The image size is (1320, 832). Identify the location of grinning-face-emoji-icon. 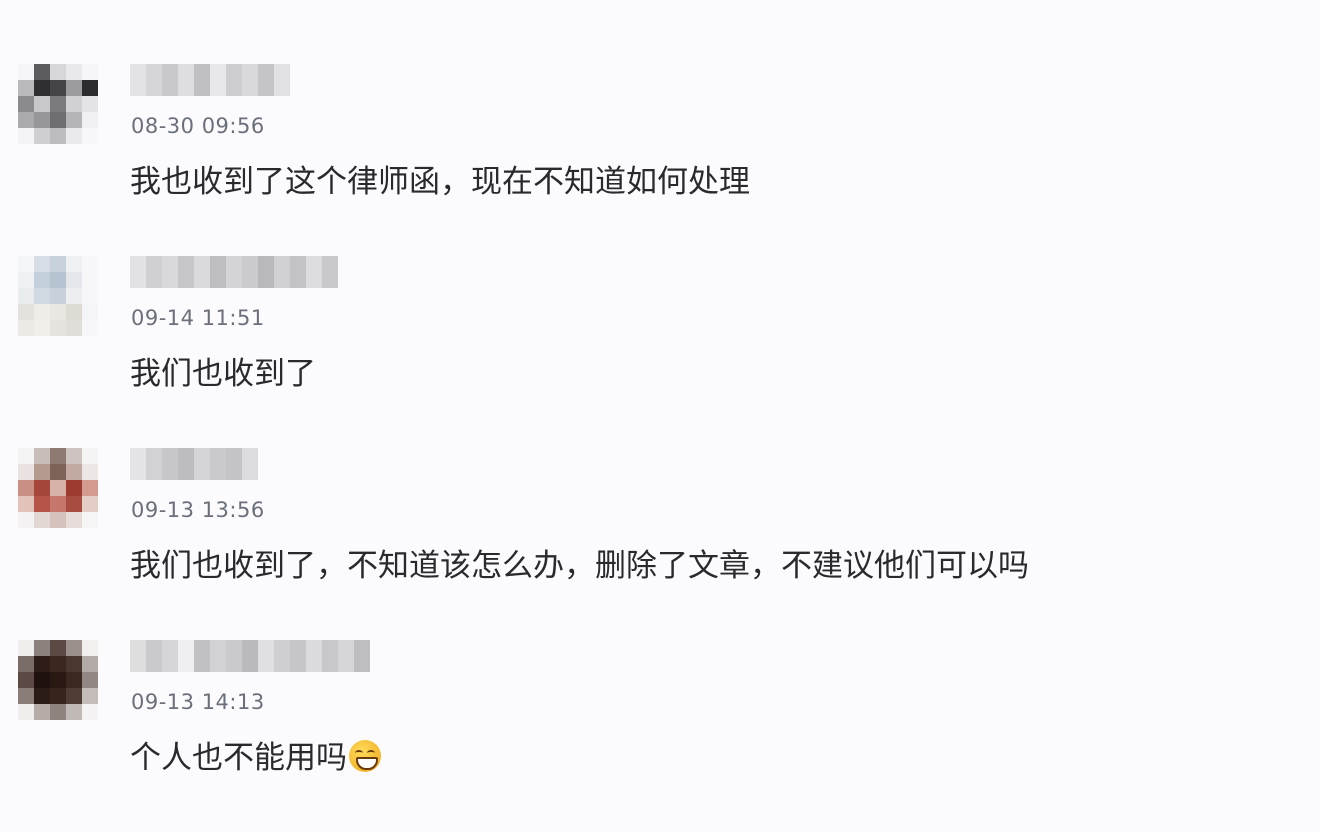
(365, 756).